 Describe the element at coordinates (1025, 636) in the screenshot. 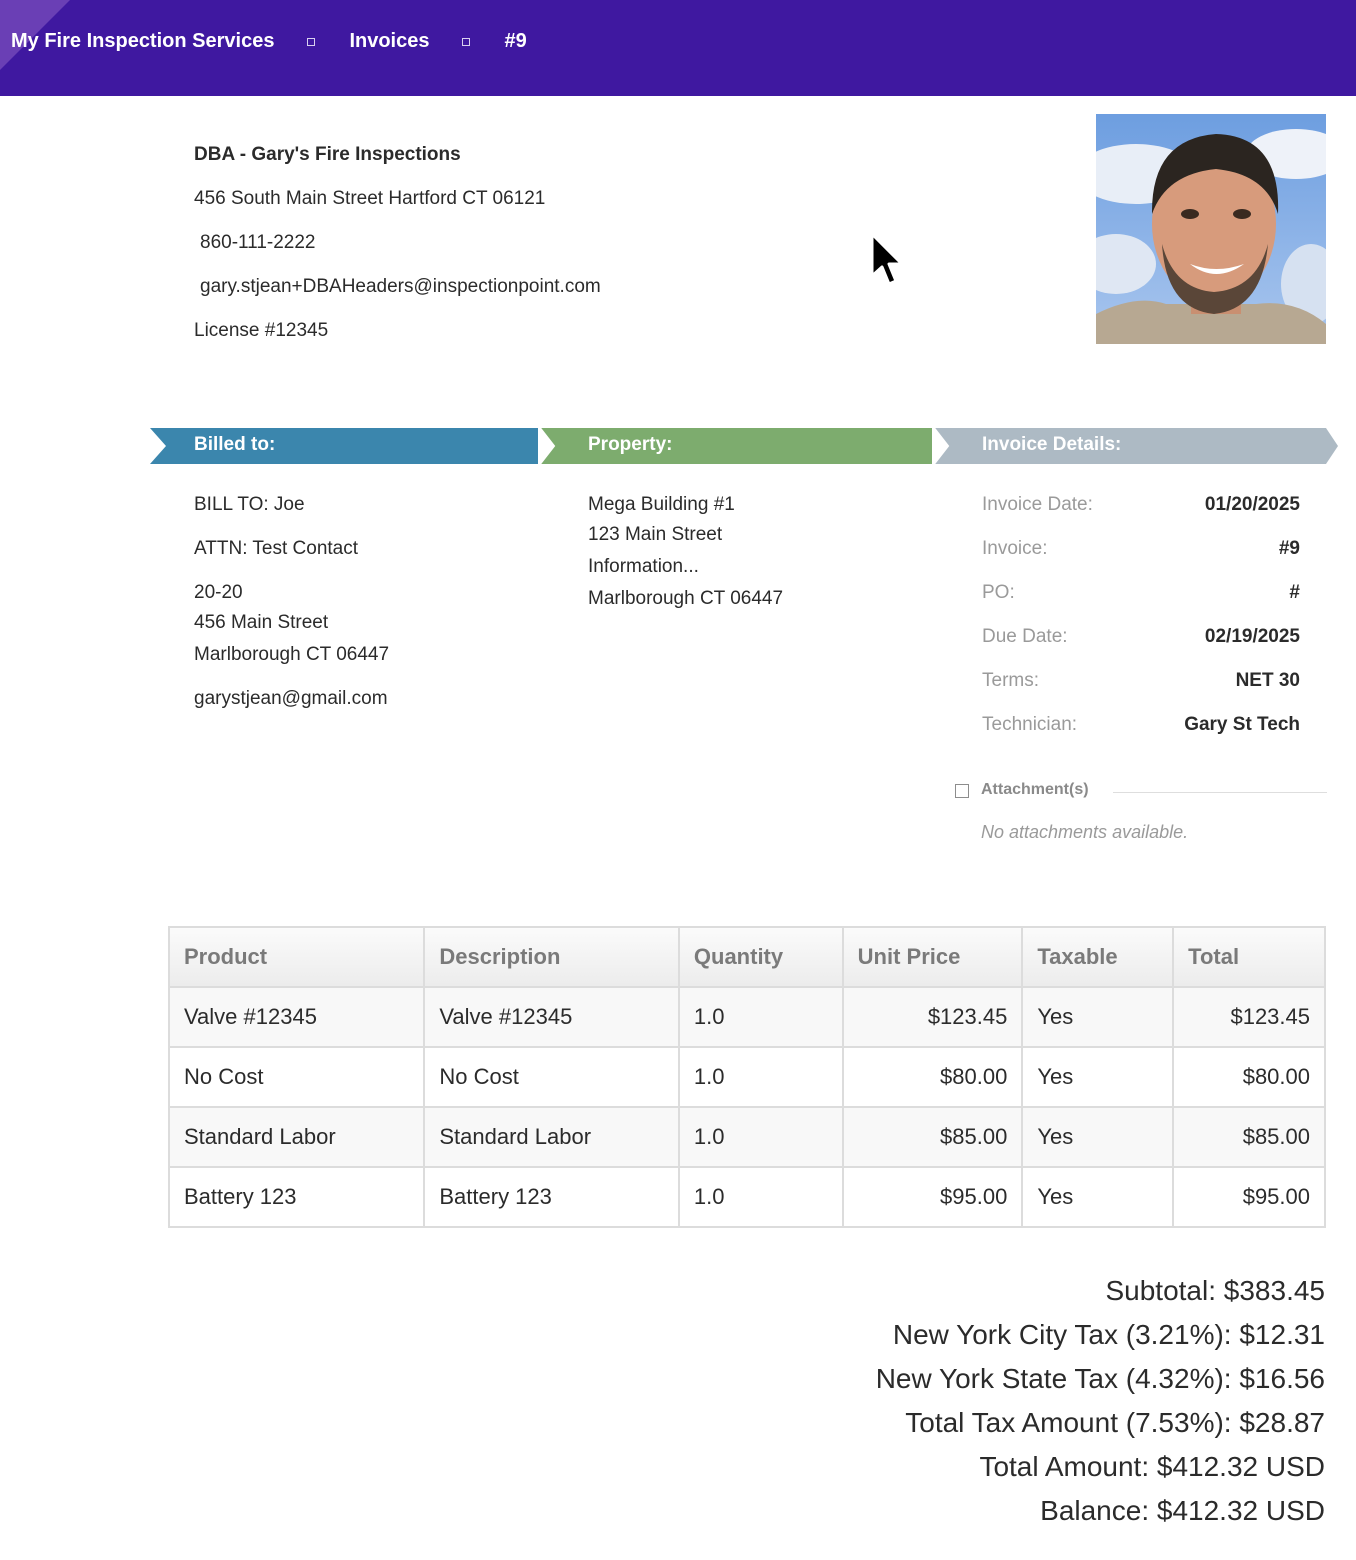

I see `detail-label: Due Date:` at that location.